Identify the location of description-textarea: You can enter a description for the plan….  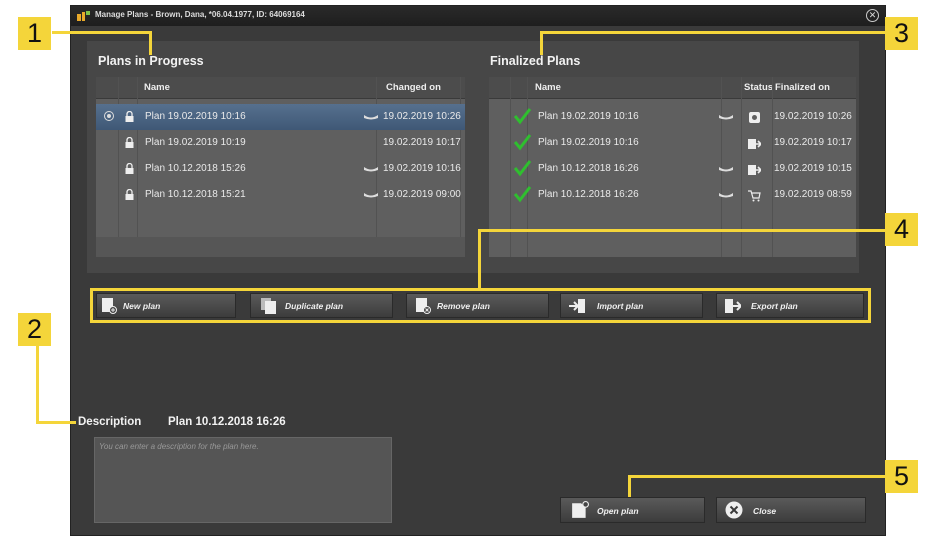
(243, 480).